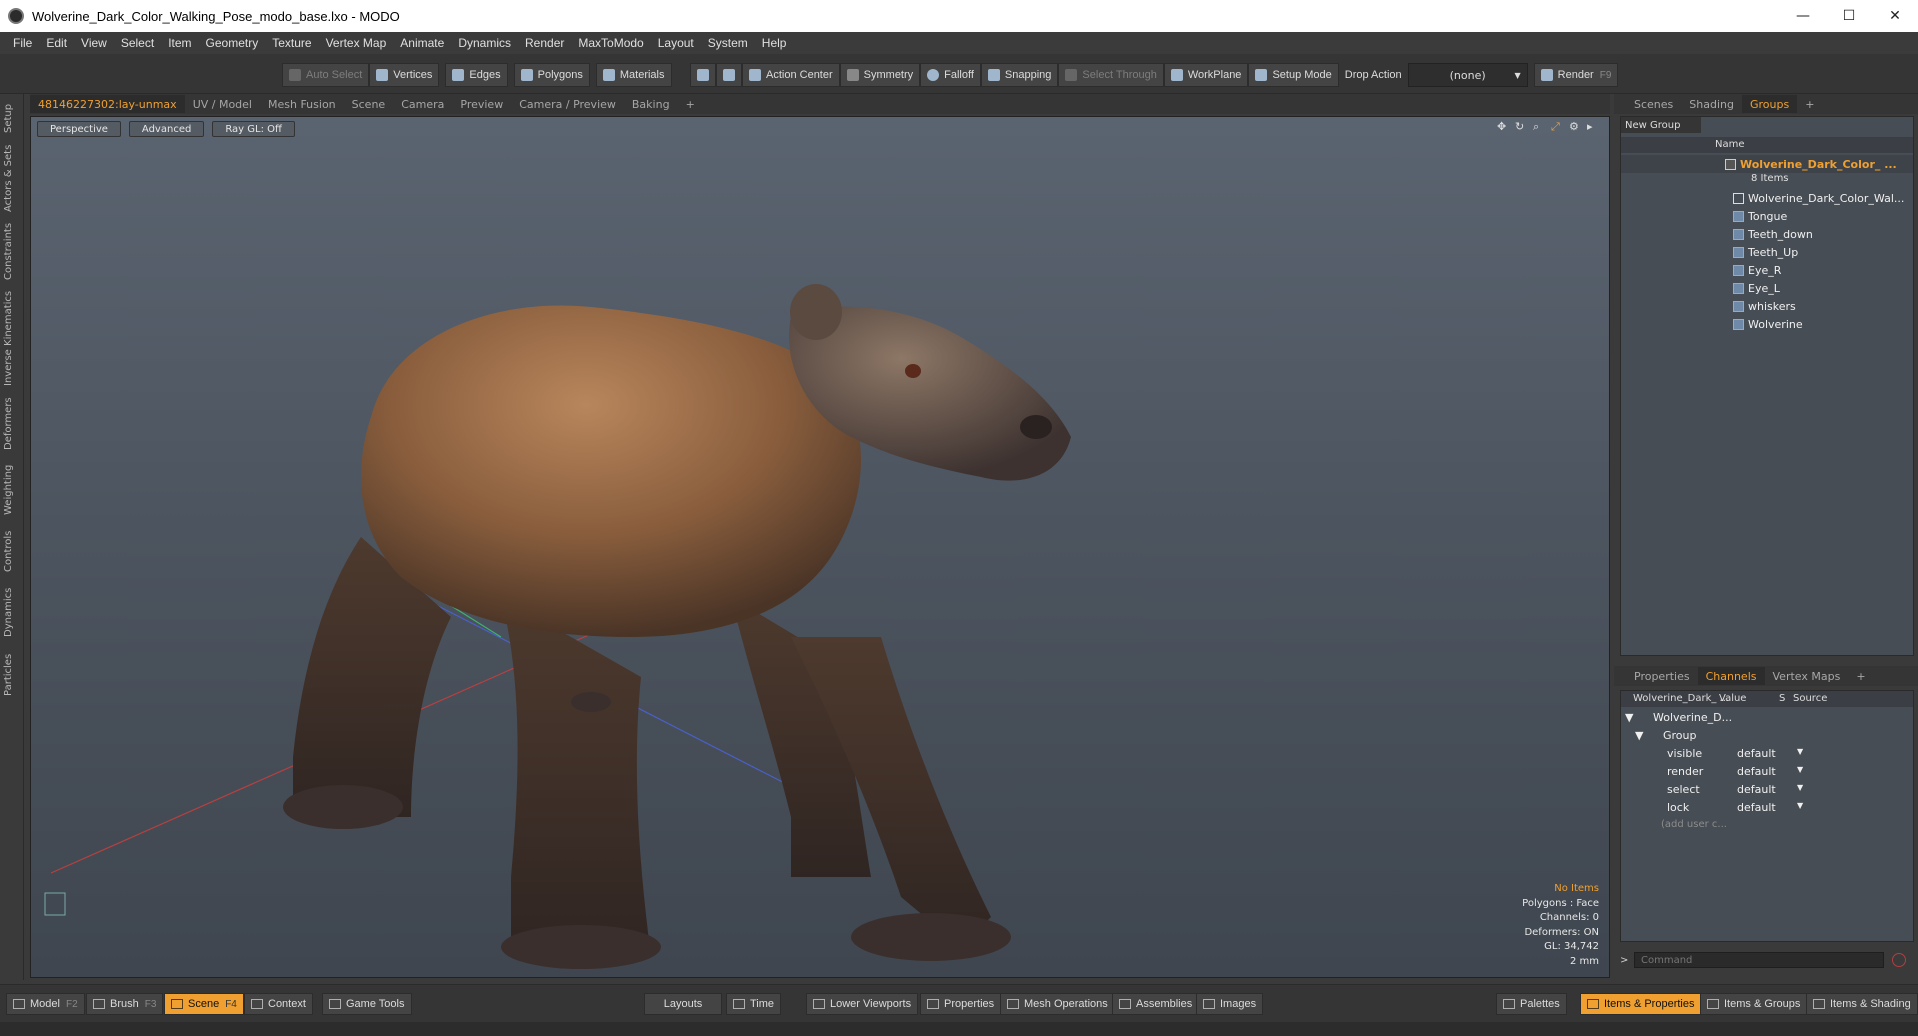 This screenshot has width=1918, height=1036. Describe the element at coordinates (1754, 1004) in the screenshot. I see `items-groups-button: Items & Groups` at that location.